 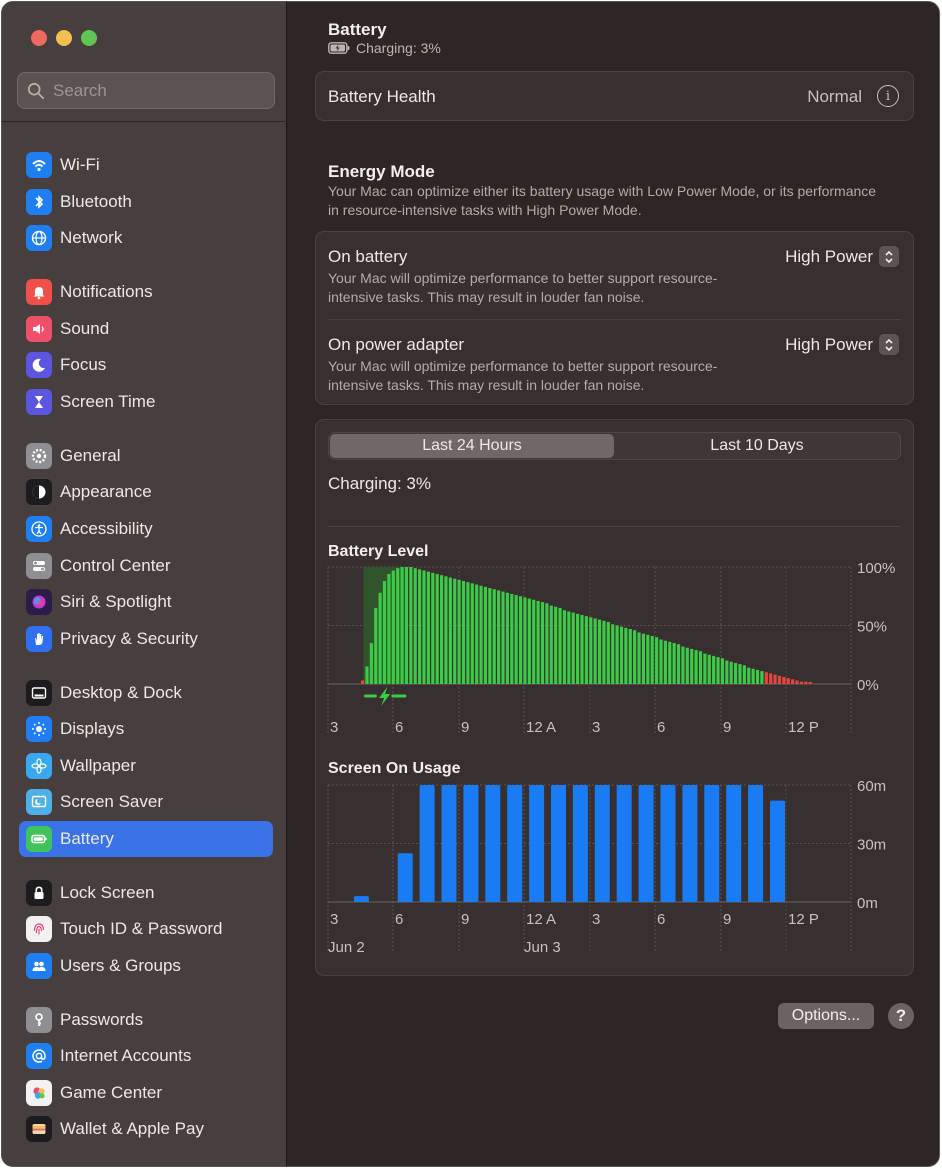 I want to click on minimize-window-button, so click(x=64, y=38).